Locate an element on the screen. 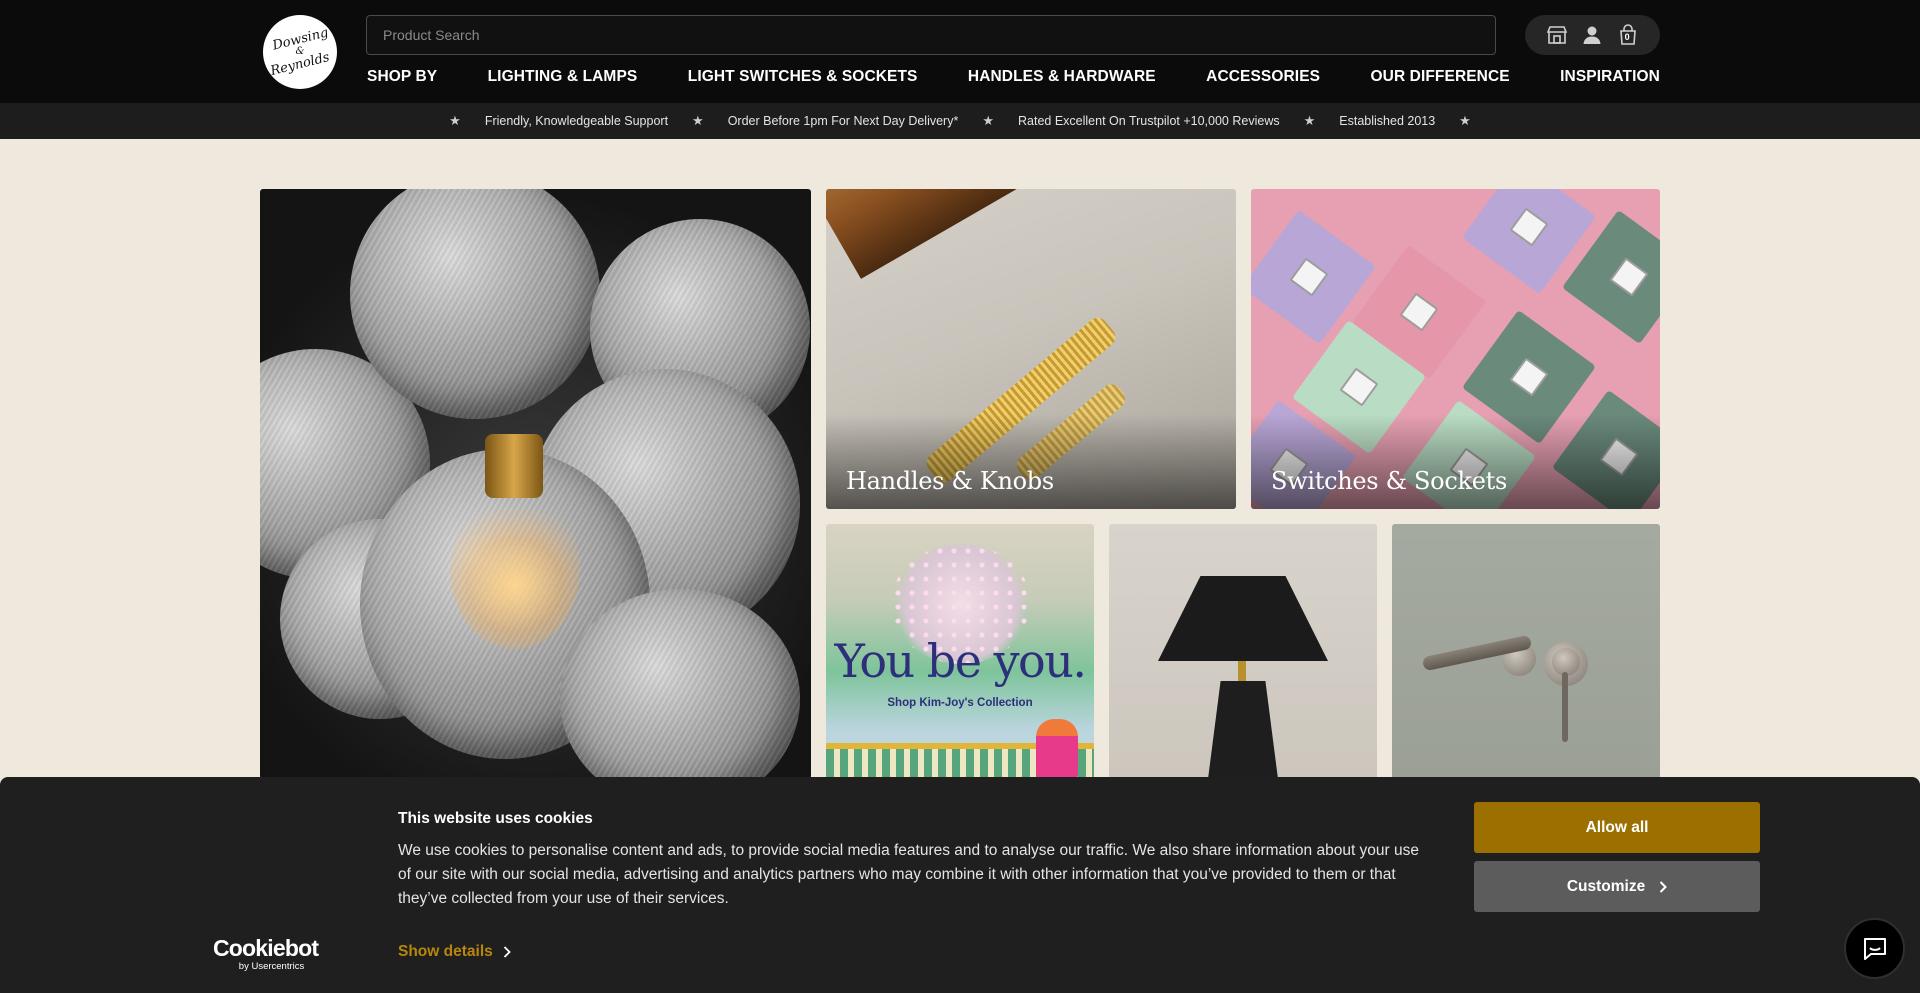 Image resolution: width=1920 pixels, height=993 pixels. nav-light-switches-sockets: LIGHT SWITCHES & SOCKETS is located at coordinates (803, 77).